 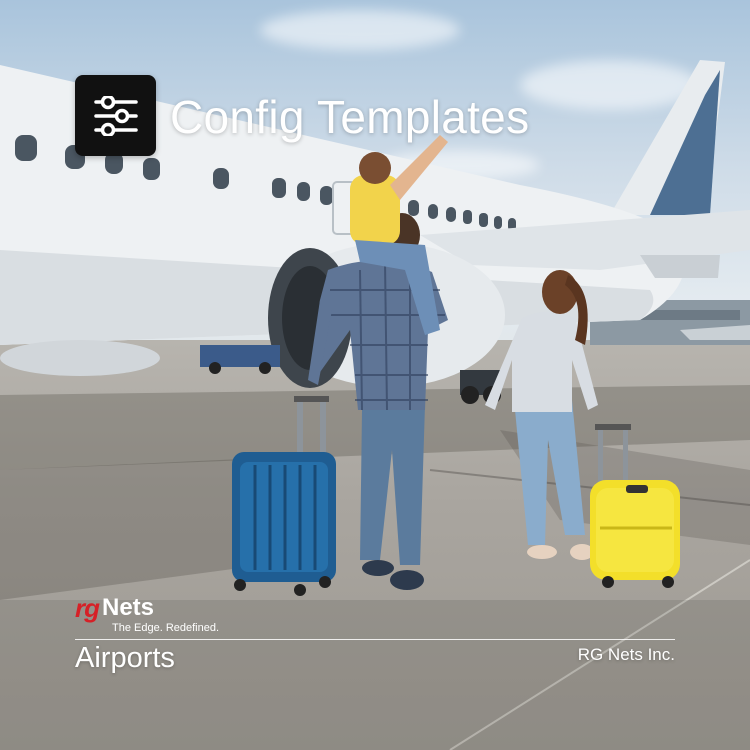 I want to click on brand-tagline: The Edge. Redefined., so click(x=166, y=628).